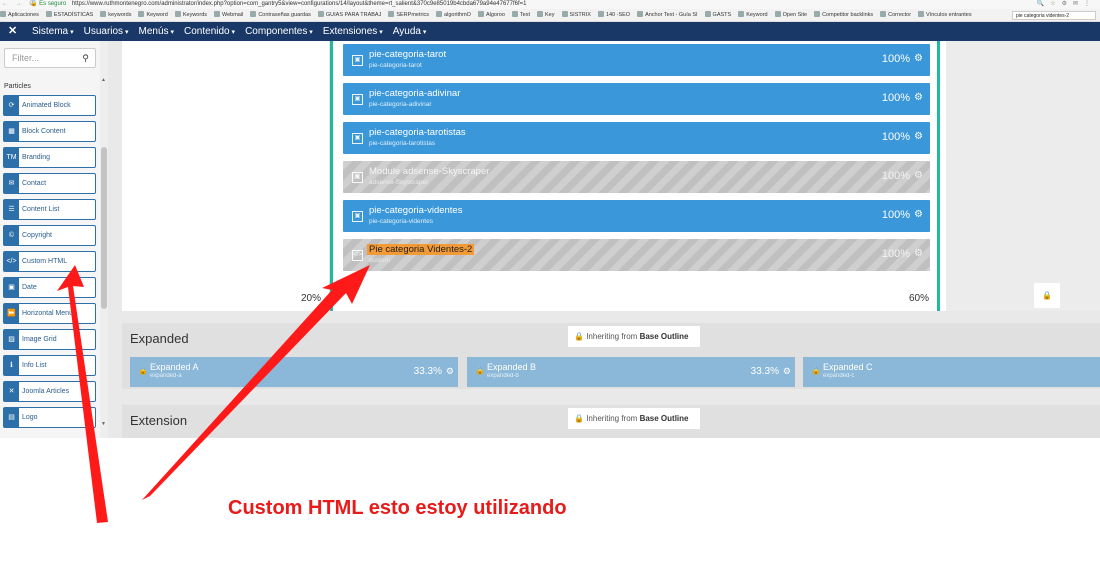 The width and height of the screenshot is (1100, 571). Describe the element at coordinates (791, 15) in the screenshot. I see `bookmark-item: Open Site` at that location.